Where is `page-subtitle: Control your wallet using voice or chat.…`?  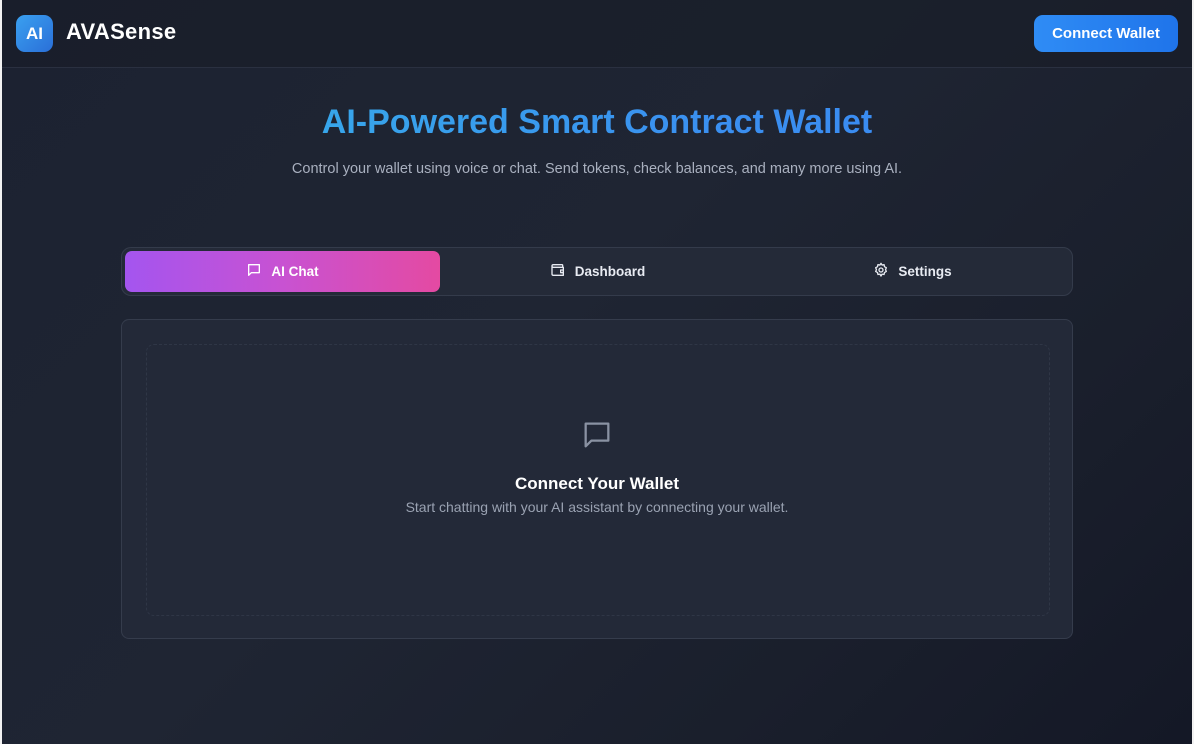
page-subtitle: Control your wallet using voice or chat.… is located at coordinates (597, 169).